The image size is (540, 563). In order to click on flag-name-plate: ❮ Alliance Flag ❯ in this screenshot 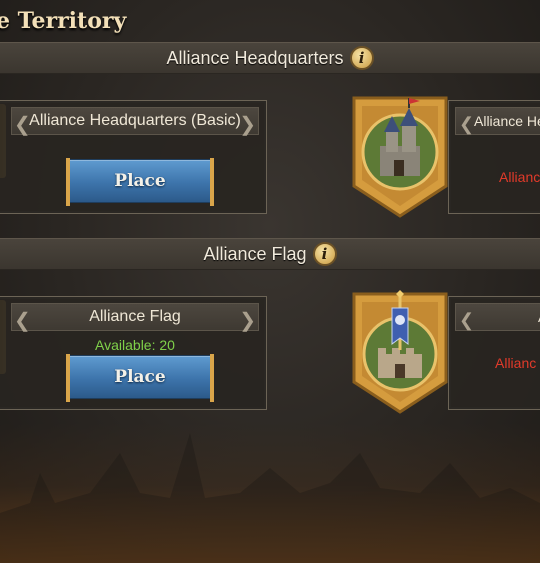, I will do `click(135, 317)`.